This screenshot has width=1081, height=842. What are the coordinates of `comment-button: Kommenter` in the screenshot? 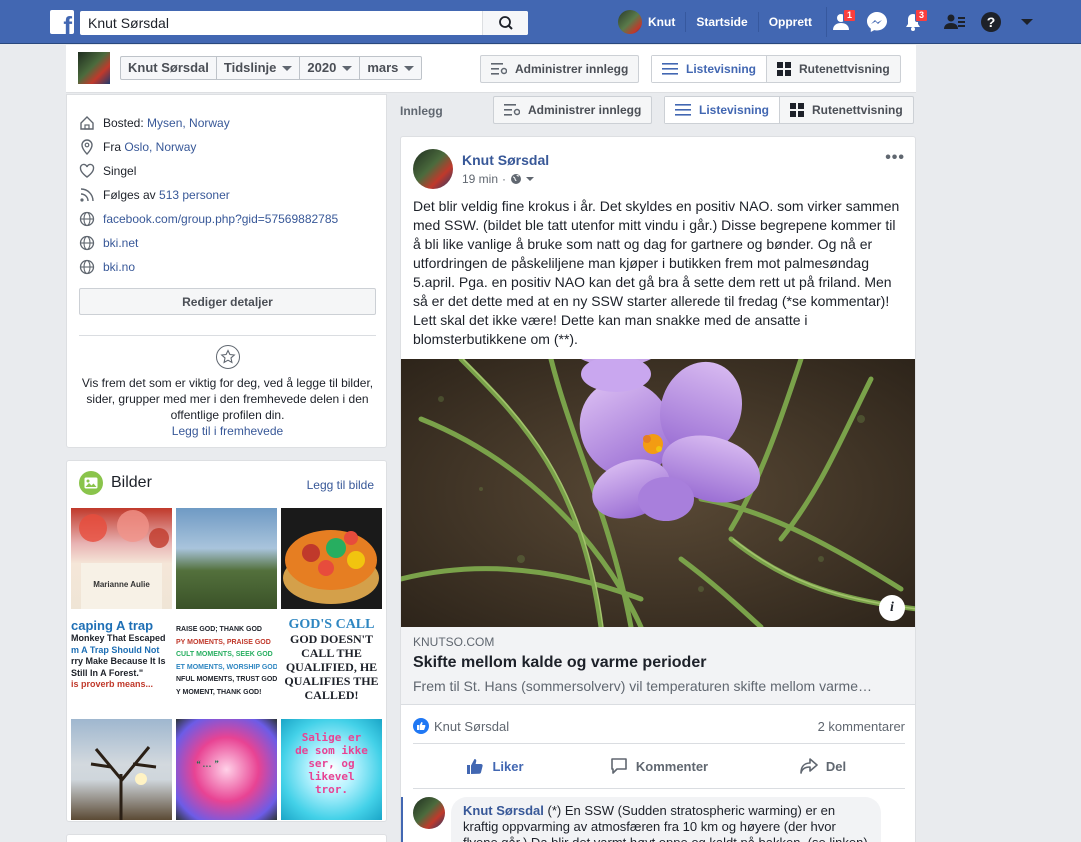 It's located at (659, 766).